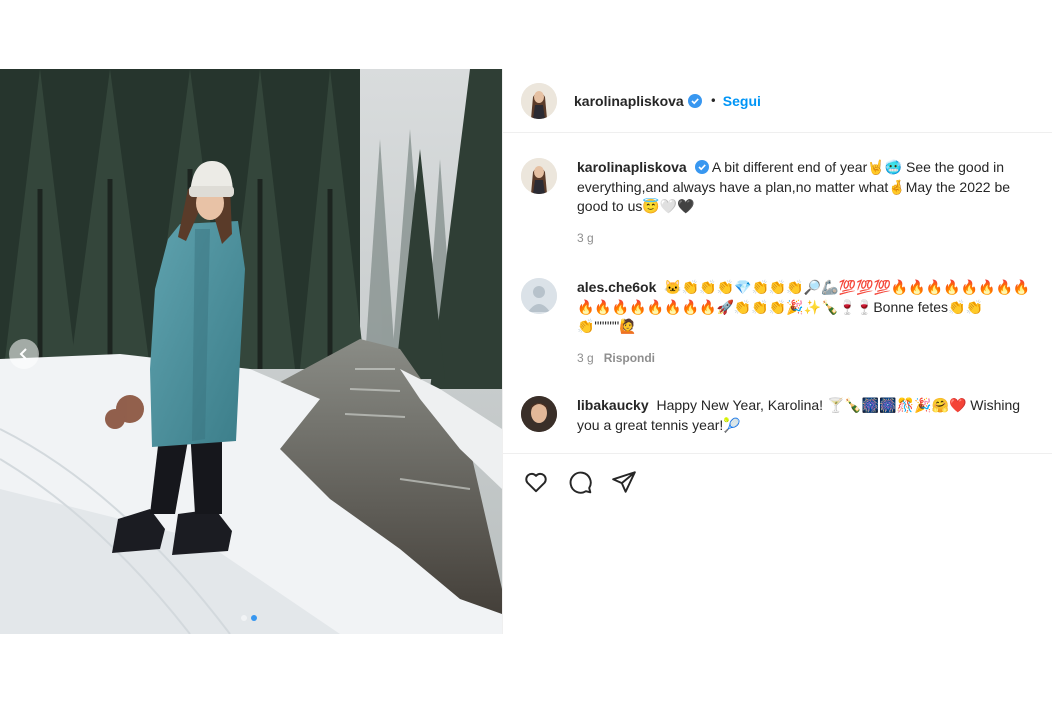 The height and width of the screenshot is (701, 1052). I want to click on carousel-dot, so click(244, 618).